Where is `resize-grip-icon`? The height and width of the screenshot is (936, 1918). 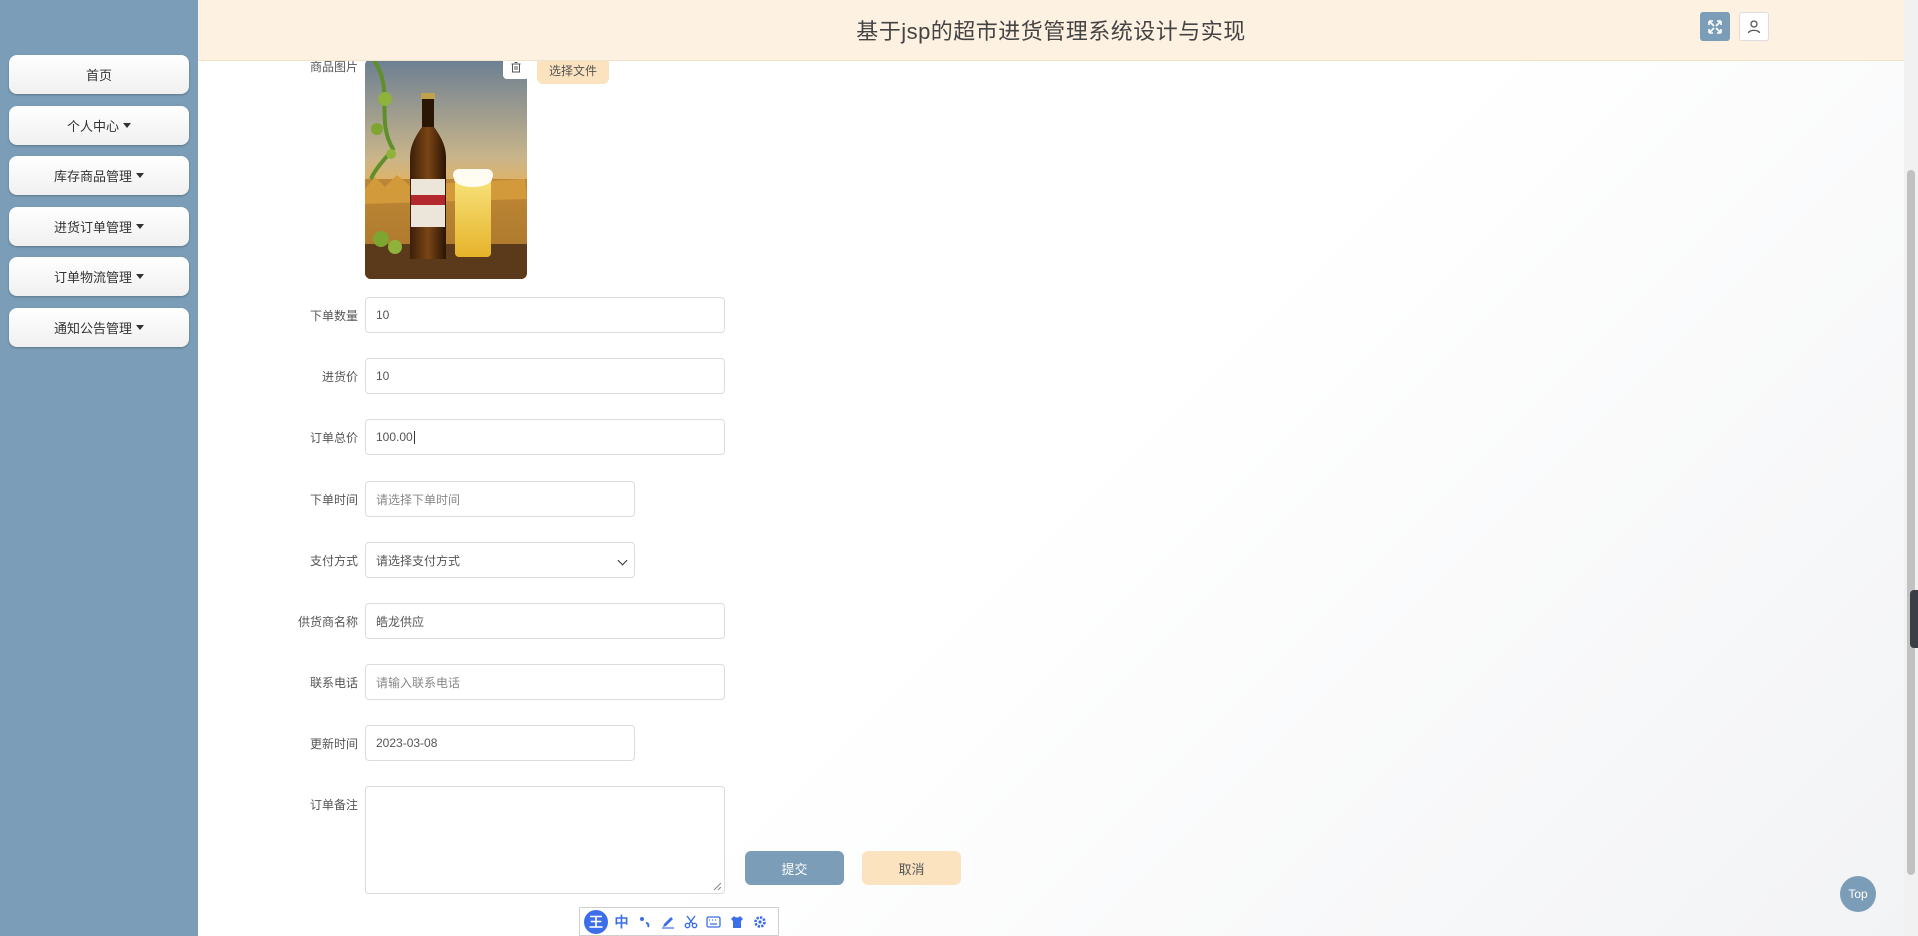
resize-grip-icon is located at coordinates (717, 886).